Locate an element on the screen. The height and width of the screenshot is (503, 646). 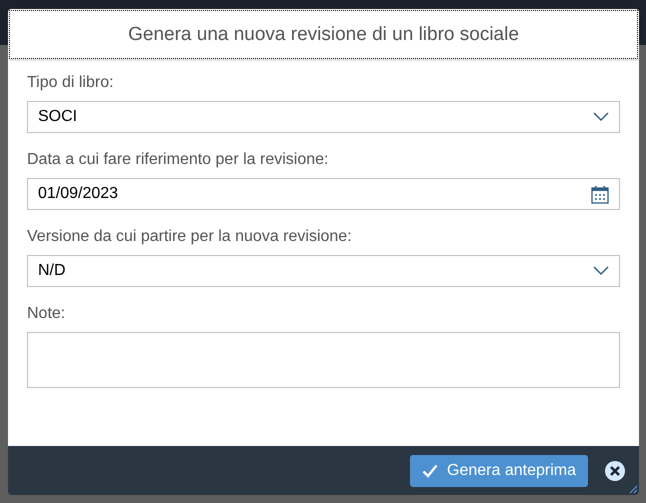
field-label: Note: is located at coordinates (46, 314).